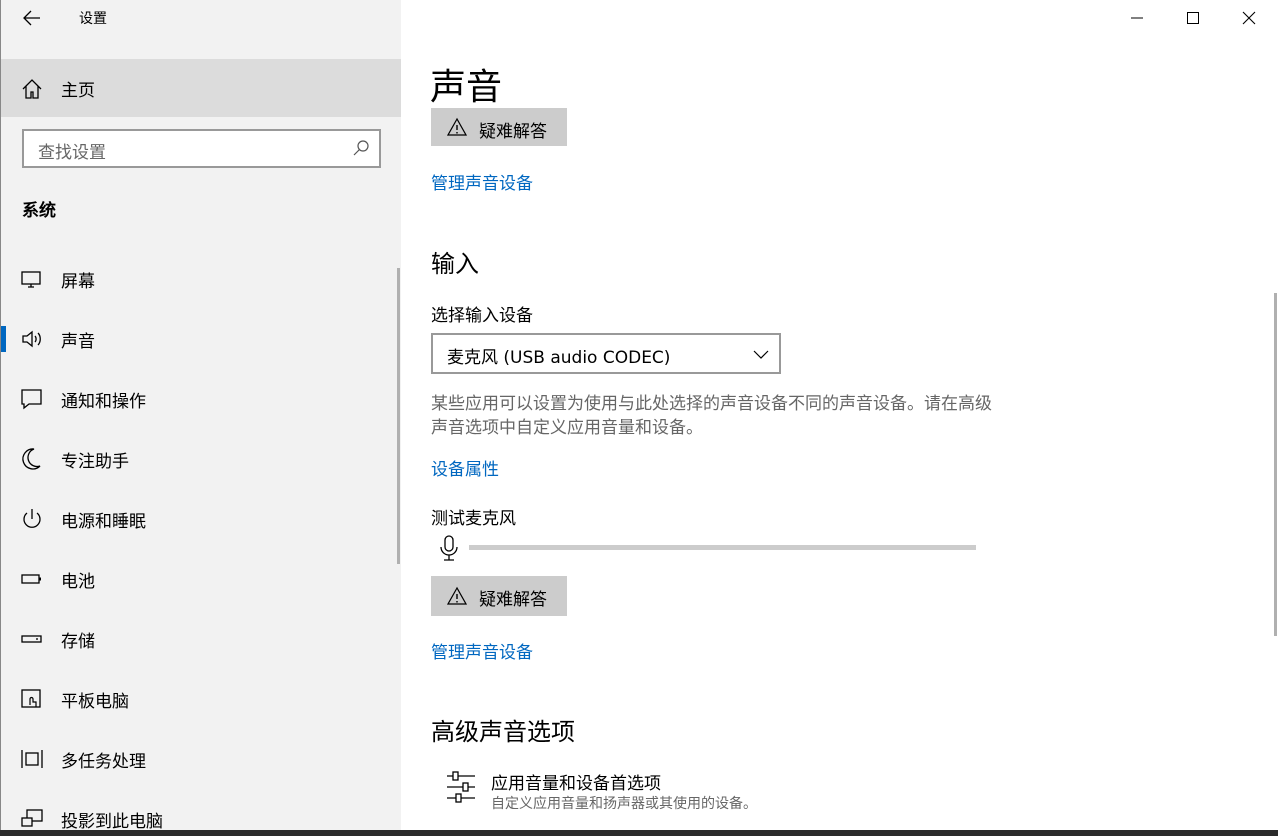 The height and width of the screenshot is (836, 1278). I want to click on sidebar-item-label: 专注助手, so click(95, 462).